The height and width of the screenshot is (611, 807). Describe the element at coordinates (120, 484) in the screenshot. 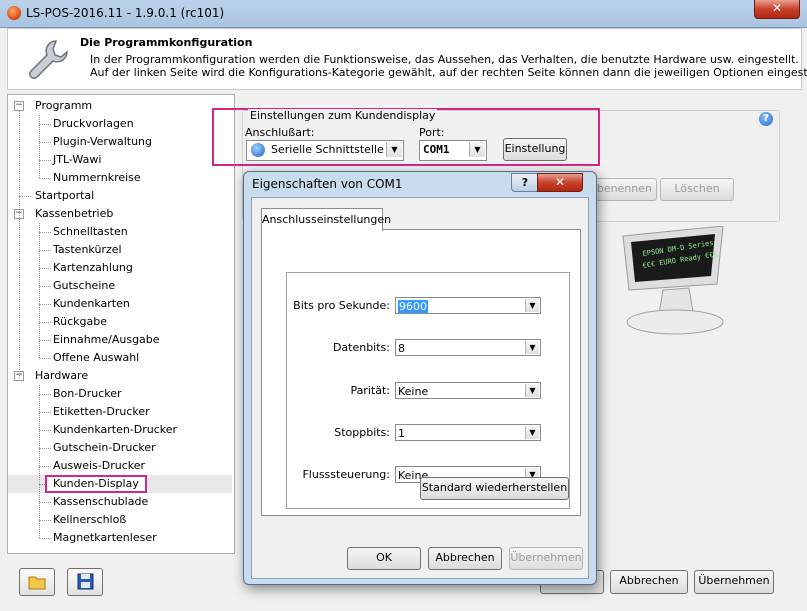

I see `tree-item: Kunden-Display` at that location.